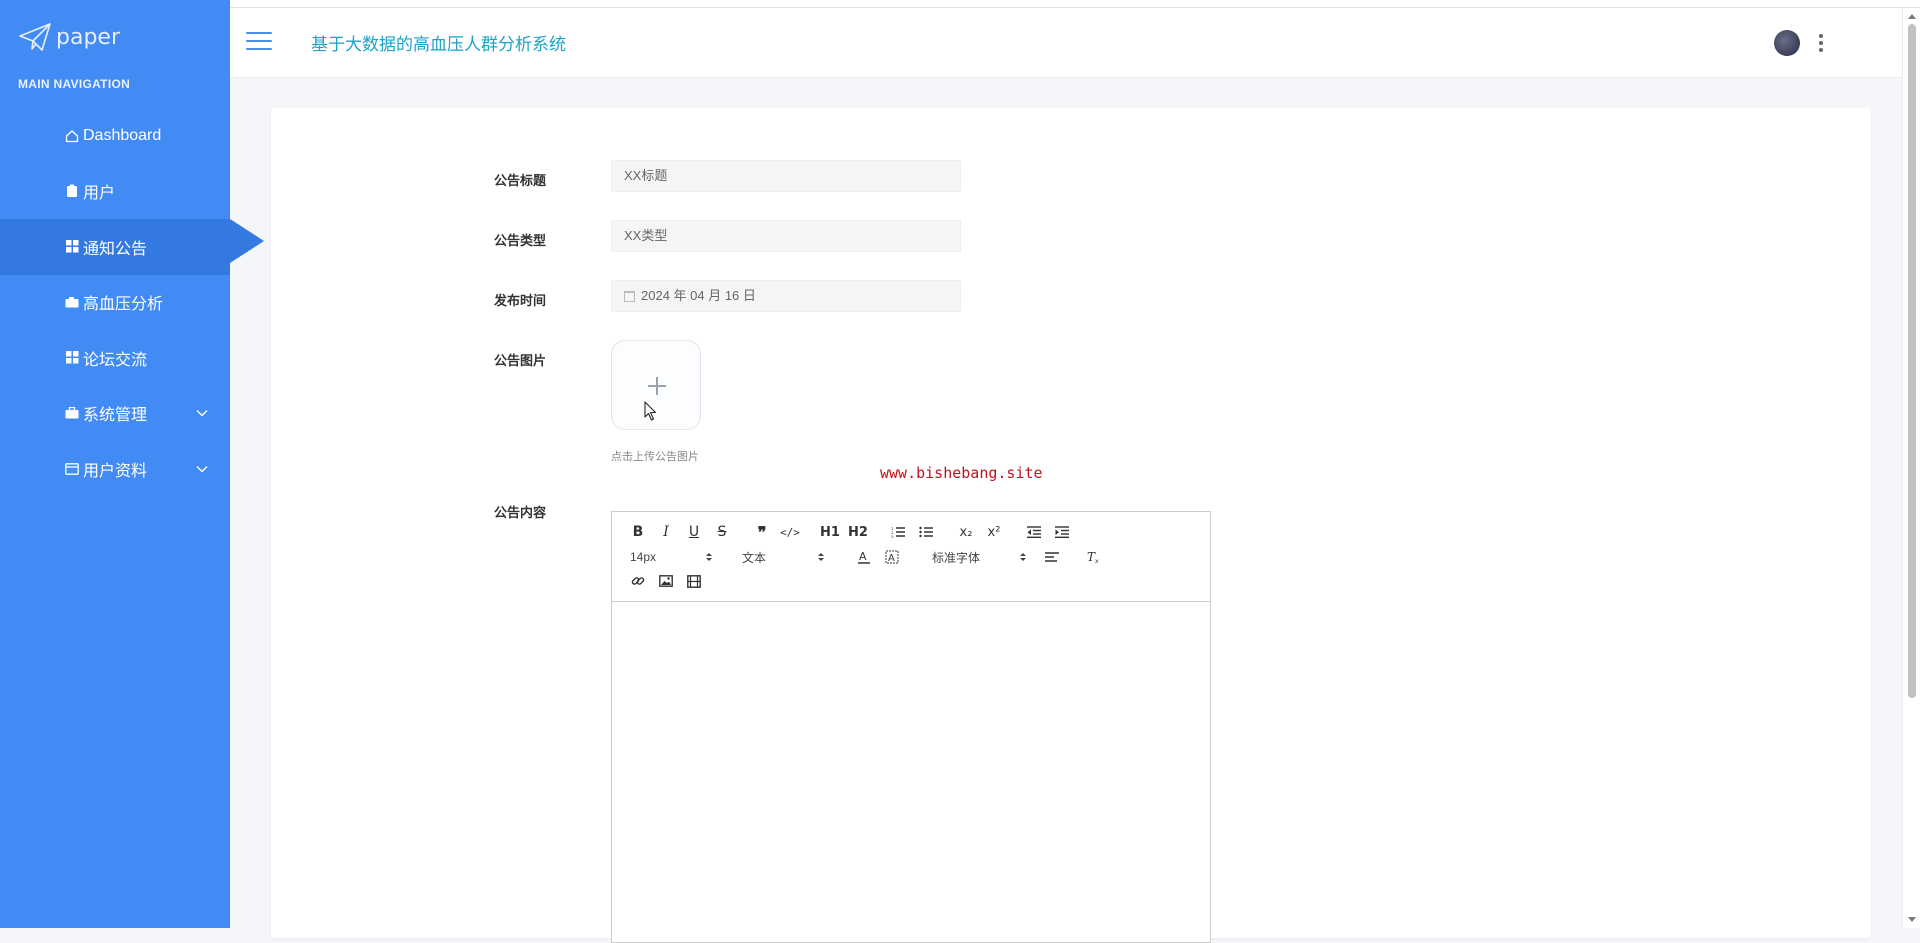  Describe the element at coordinates (519, 240) in the screenshot. I see `type-label: 公告类型` at that location.